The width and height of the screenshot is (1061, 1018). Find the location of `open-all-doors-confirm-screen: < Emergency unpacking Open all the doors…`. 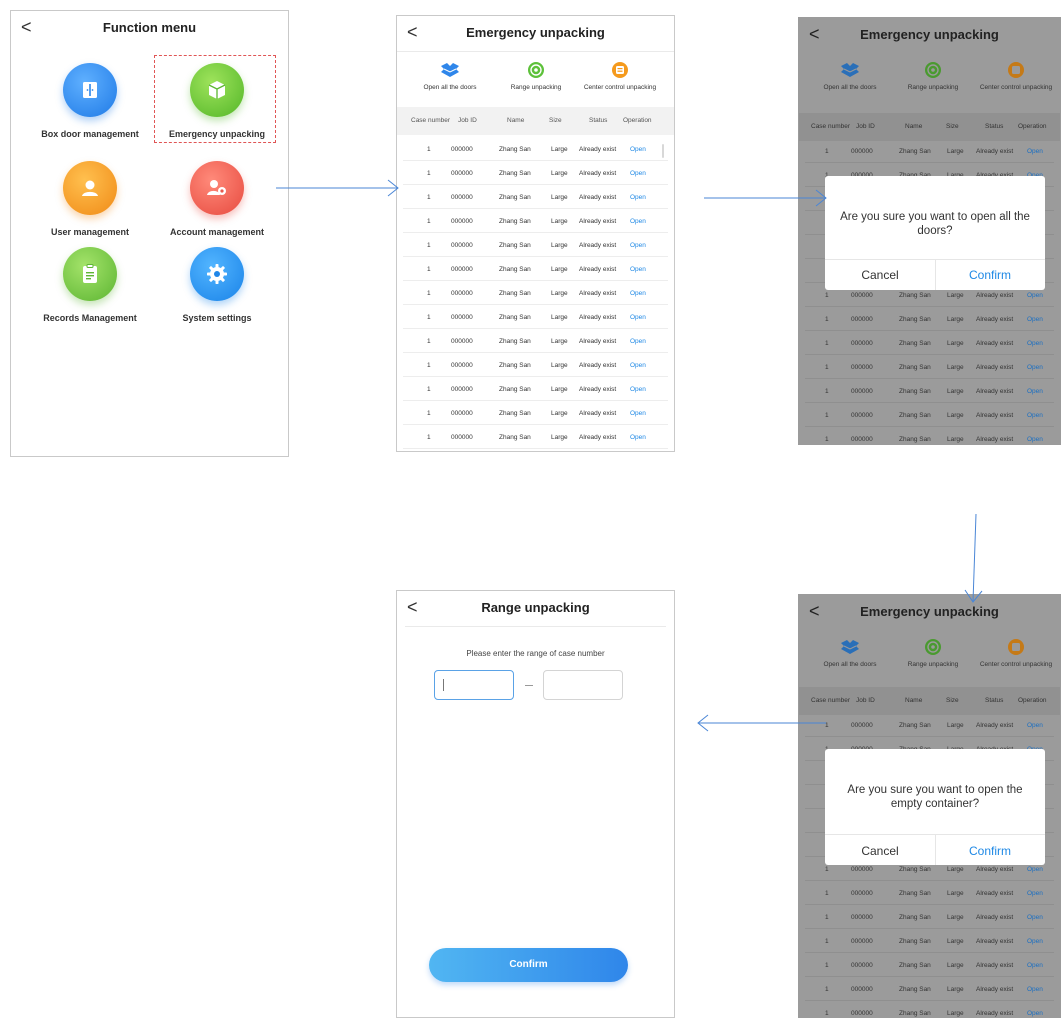

open-all-doors-confirm-screen: < Emergency unpacking Open all the doors… is located at coordinates (929, 231).